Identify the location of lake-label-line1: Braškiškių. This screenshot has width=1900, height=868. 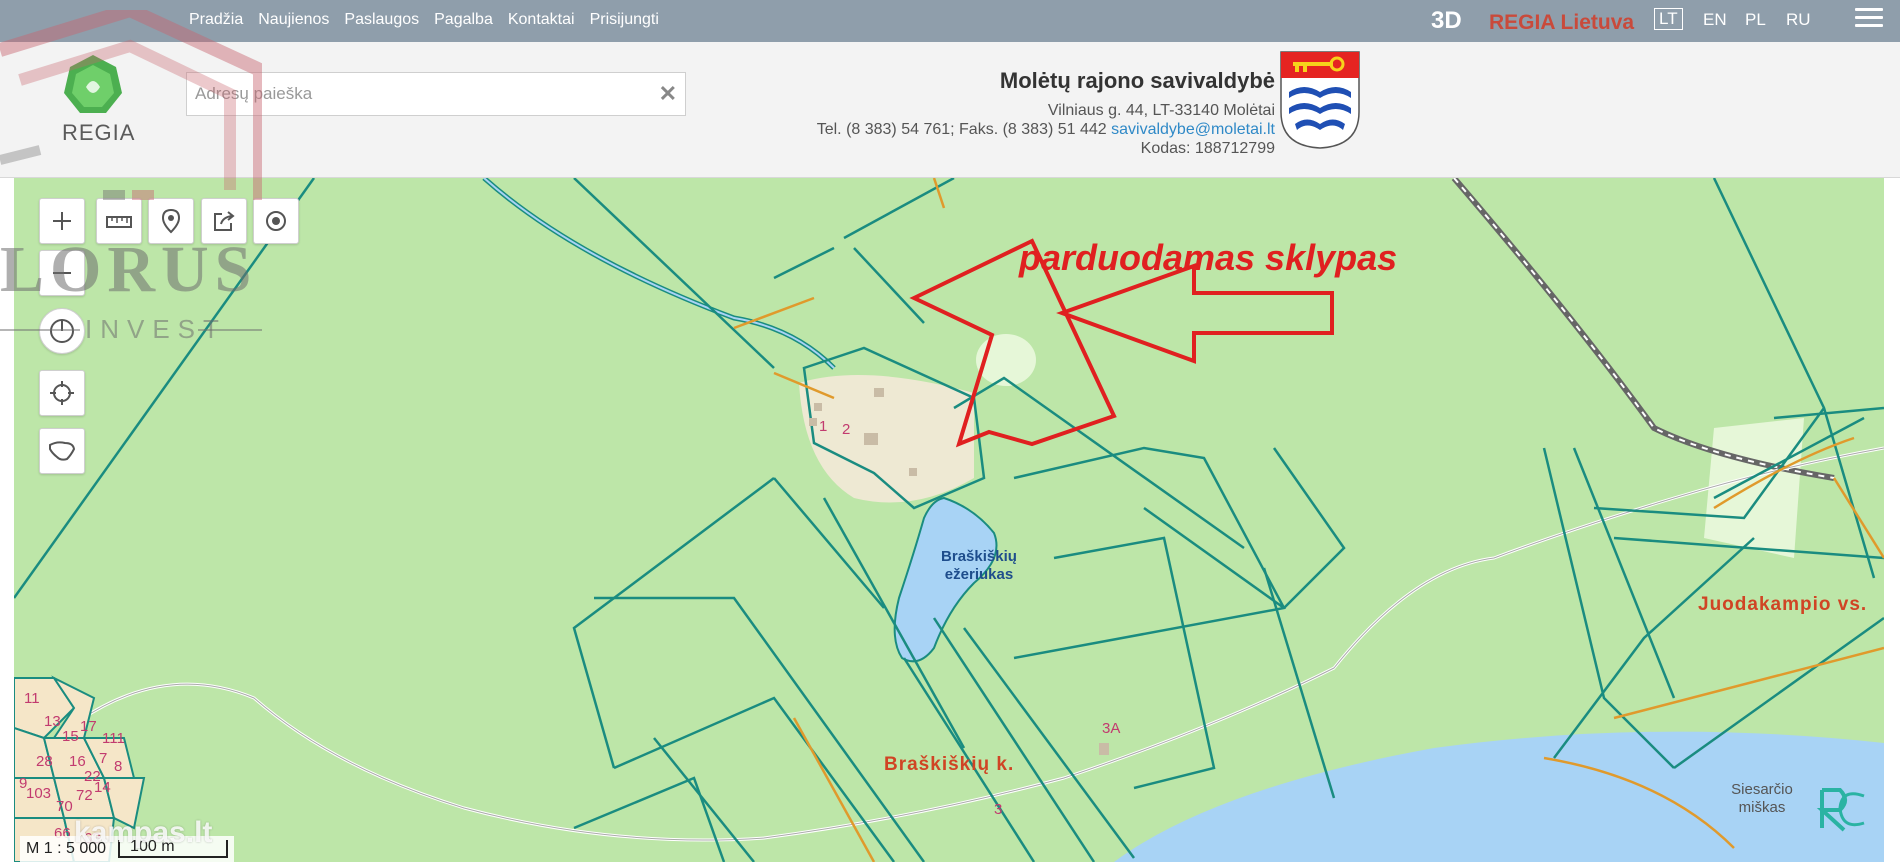
(979, 556).